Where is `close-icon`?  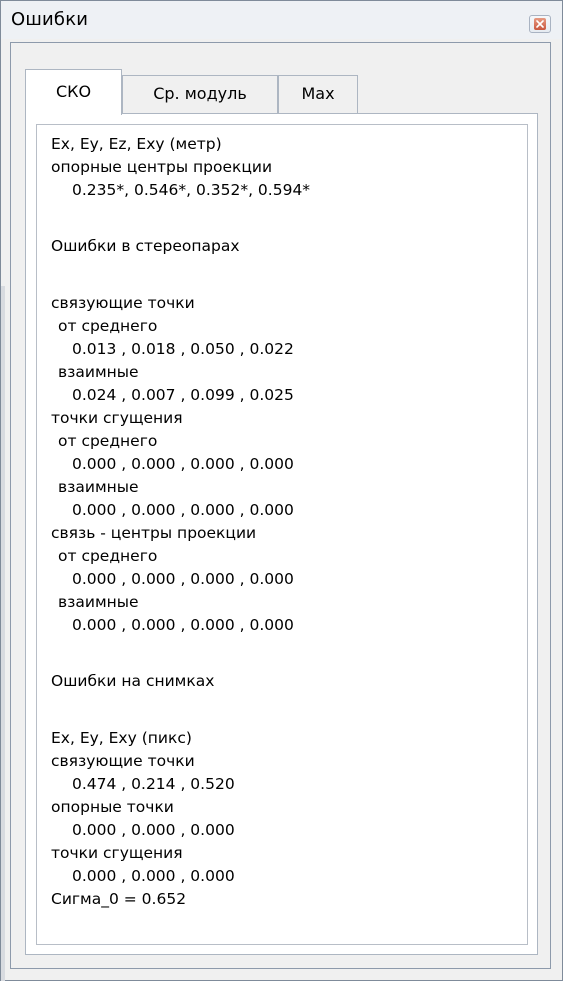 close-icon is located at coordinates (540, 24).